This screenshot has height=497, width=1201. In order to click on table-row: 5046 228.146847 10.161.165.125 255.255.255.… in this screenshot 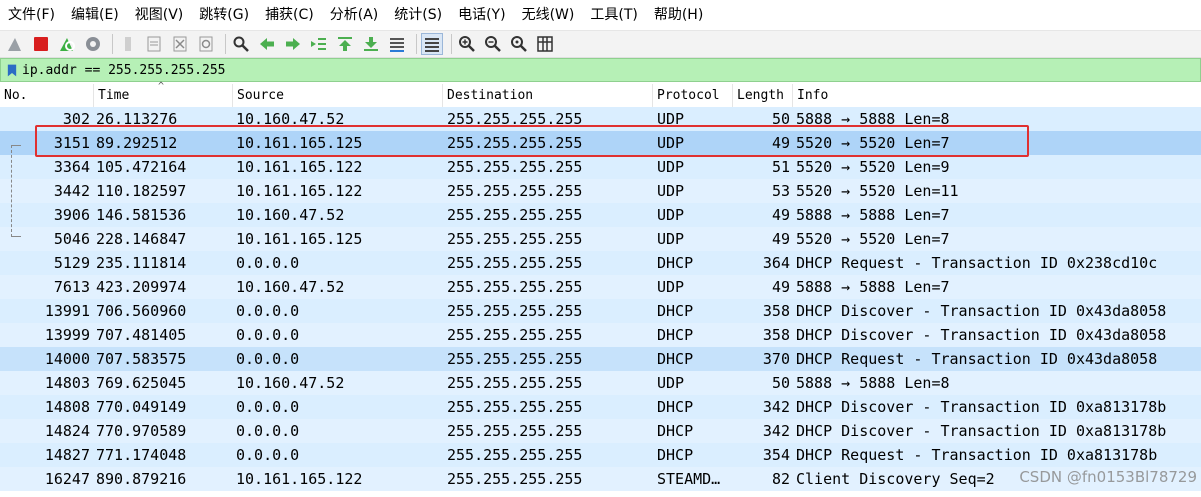, I will do `click(600, 239)`.